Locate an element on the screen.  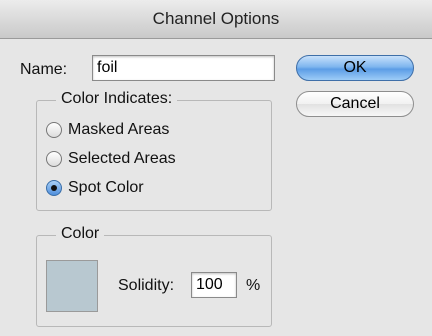
solidity-input is located at coordinates (214, 285).